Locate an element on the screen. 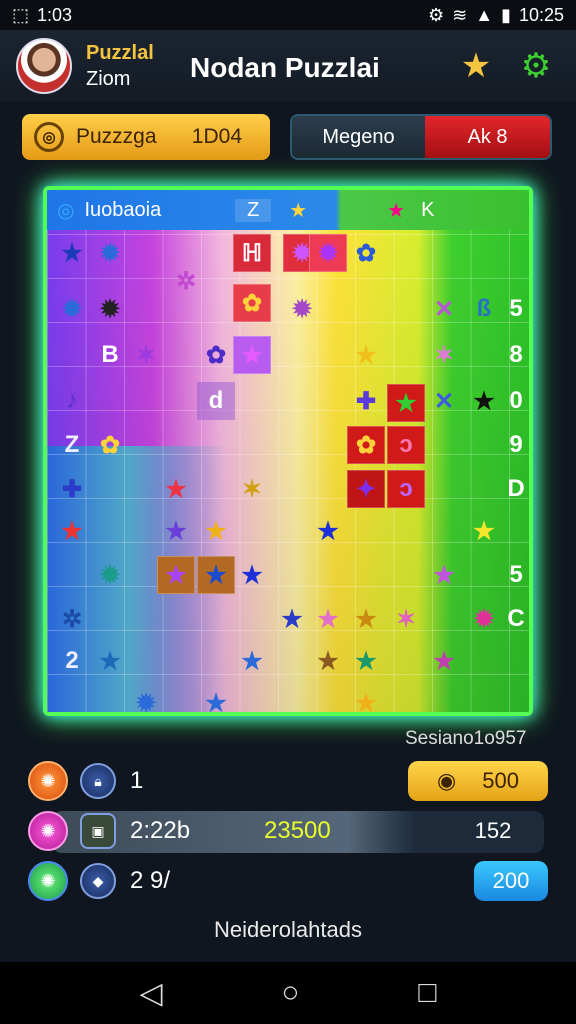 This screenshot has width=576, height=1024. fire-orb-icon: ✺ is located at coordinates (48, 781).